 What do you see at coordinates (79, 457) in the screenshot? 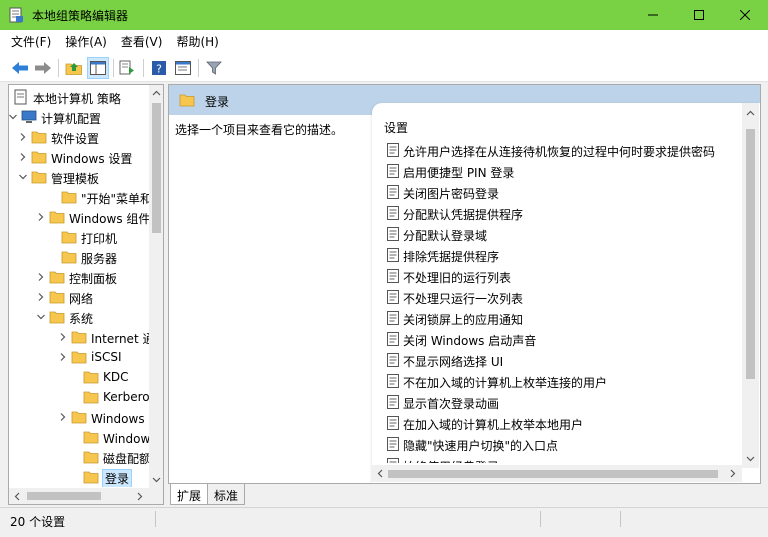
I see `tree-item: 磁盘配额` at bounding box center [79, 457].